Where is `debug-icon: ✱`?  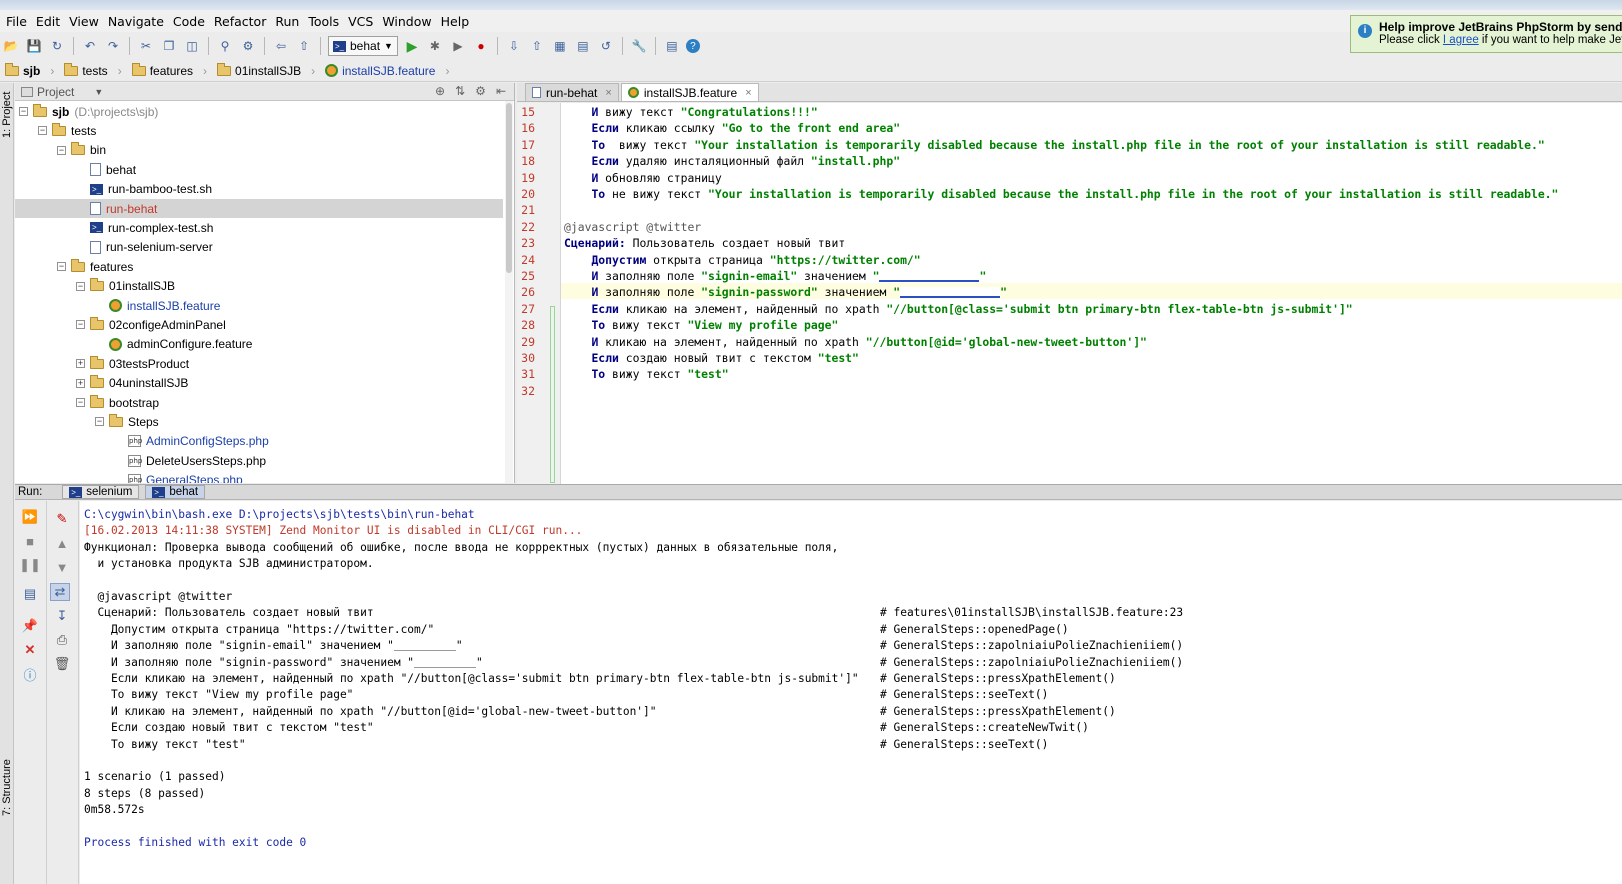
debug-icon: ✱ is located at coordinates (435, 46).